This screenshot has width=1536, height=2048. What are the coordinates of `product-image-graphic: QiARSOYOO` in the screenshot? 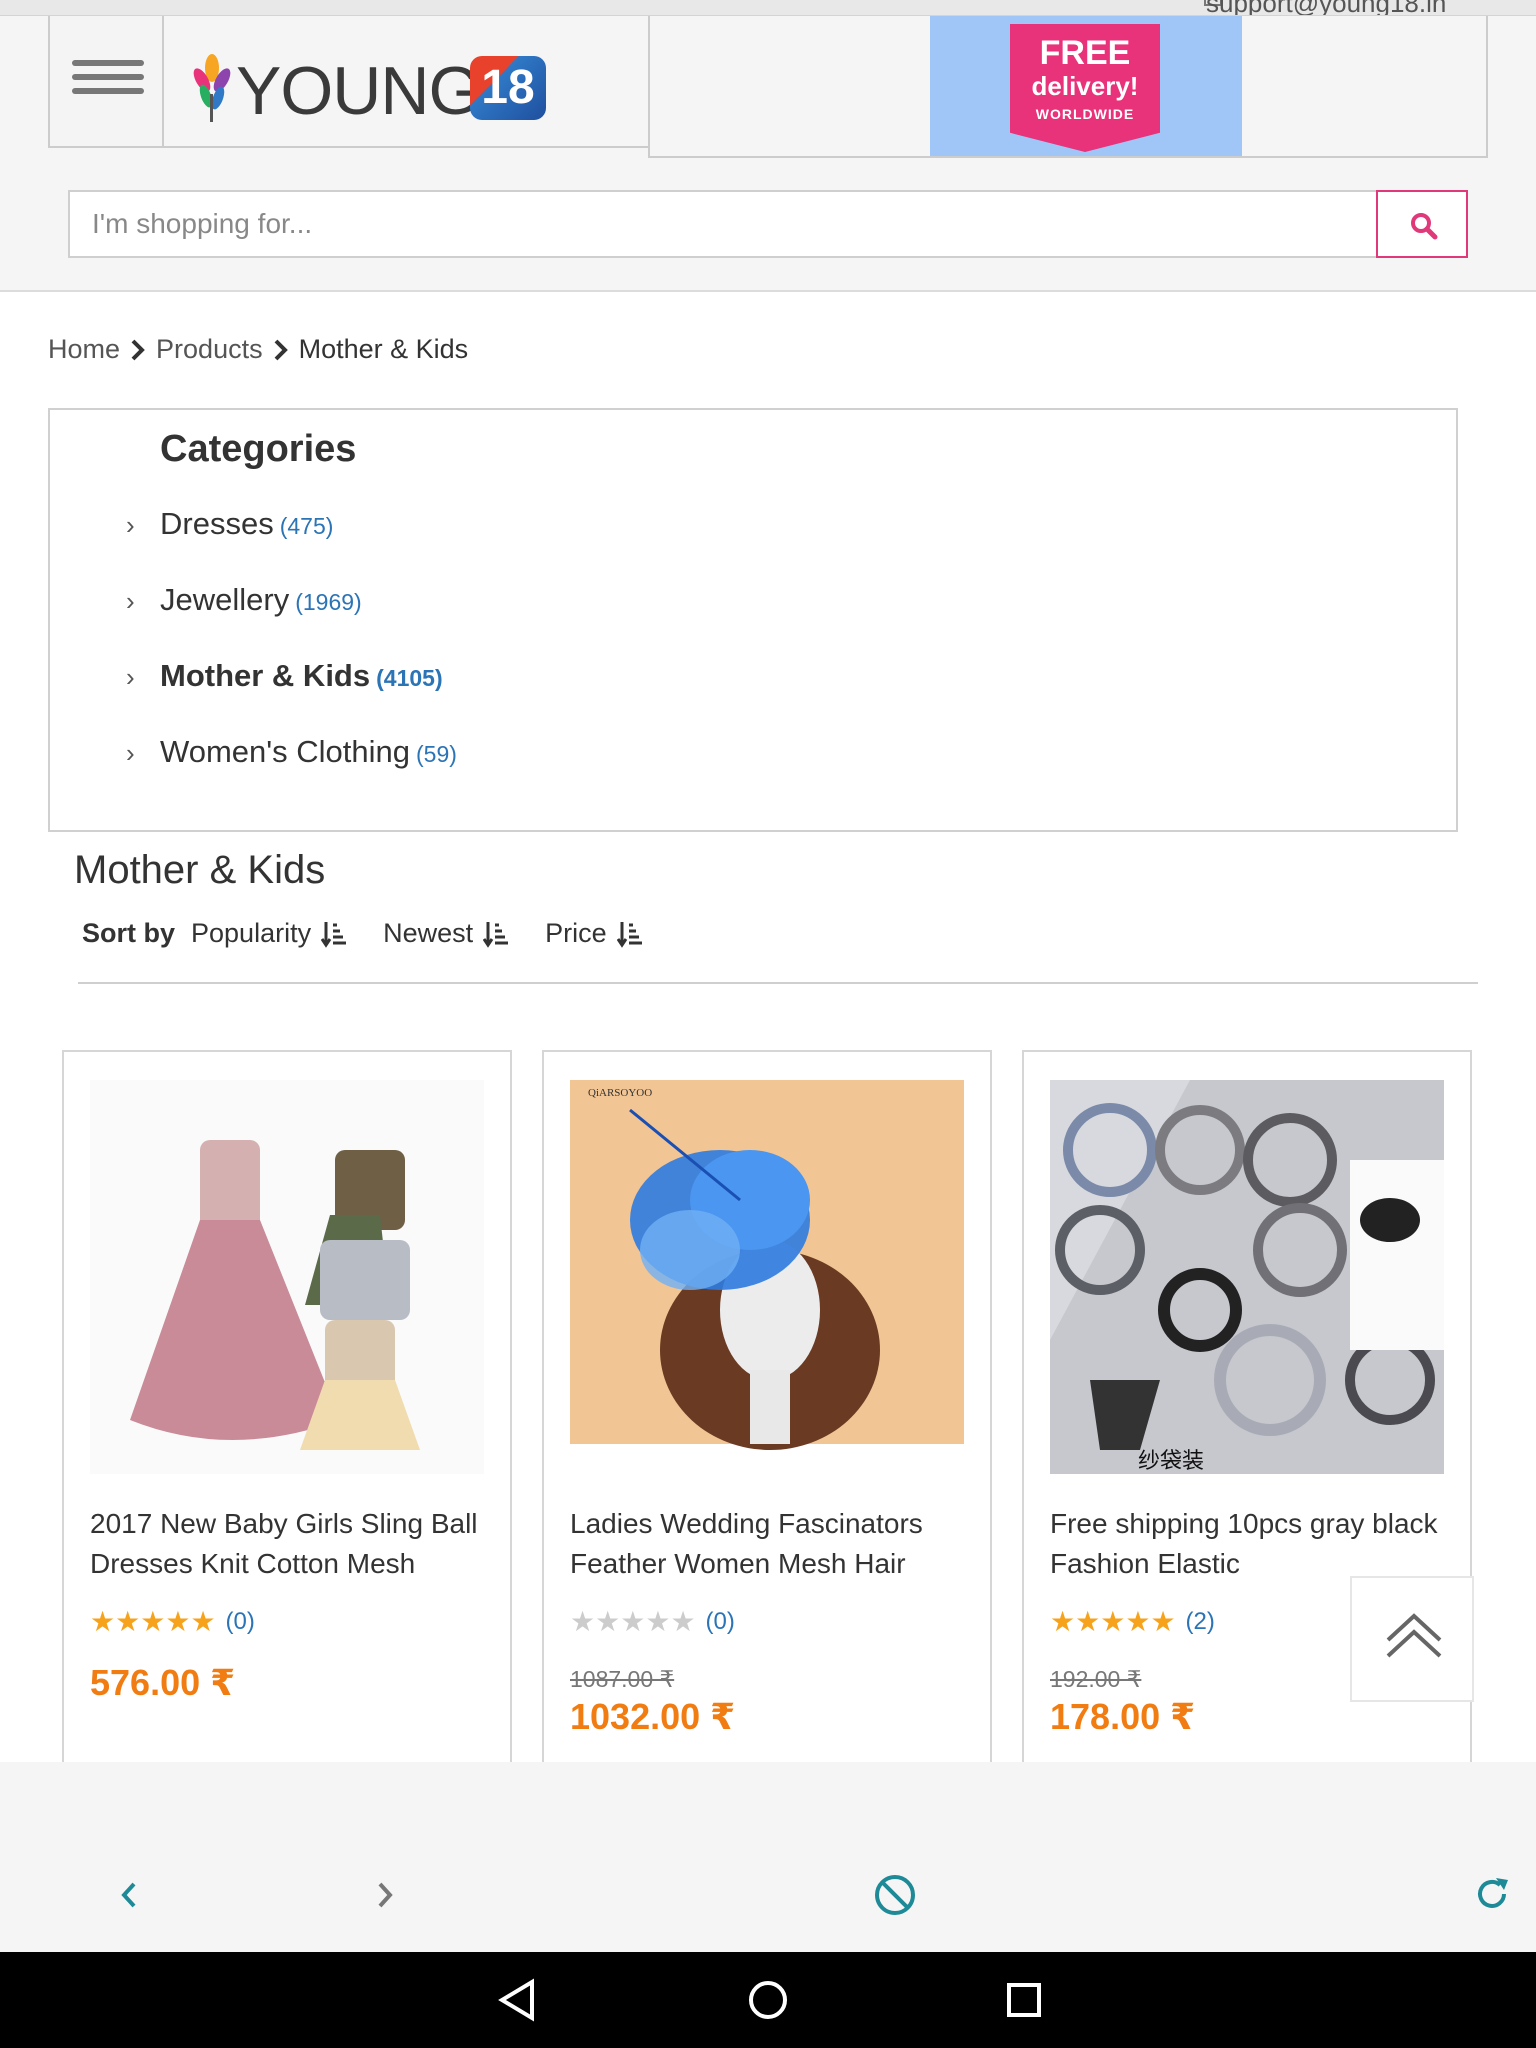 It's located at (767, 1277).